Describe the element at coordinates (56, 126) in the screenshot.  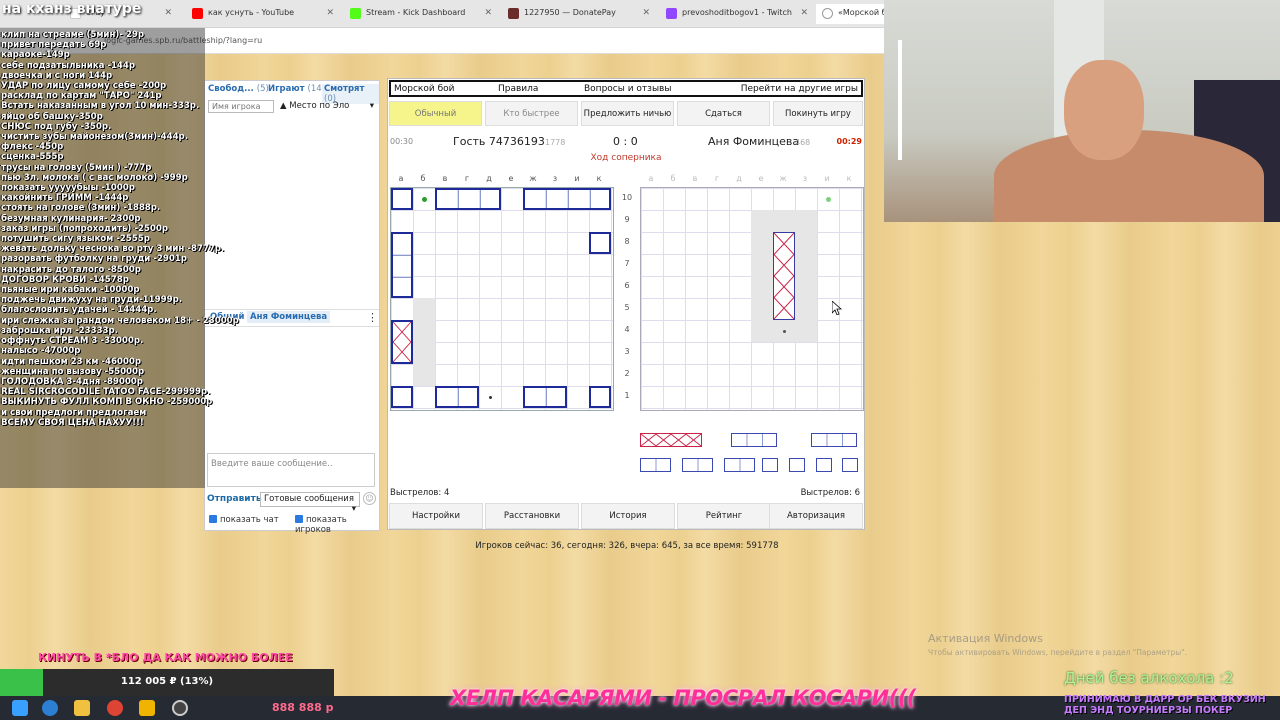
I see `donation-item: СНЮС под губу -350р.` at that location.